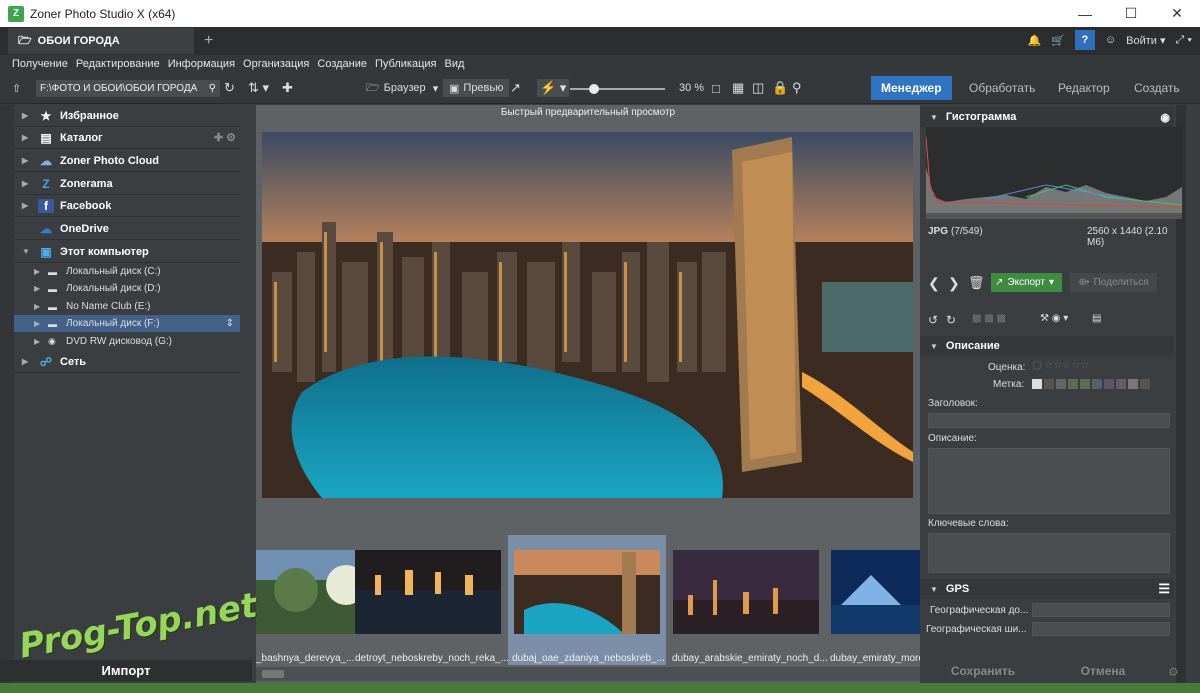 Image resolution: width=1200 pixels, height=693 pixels. Describe the element at coordinates (1060, 365) in the screenshot. I see `rating-stars: ▢ ☆☆☆☆☆` at that location.